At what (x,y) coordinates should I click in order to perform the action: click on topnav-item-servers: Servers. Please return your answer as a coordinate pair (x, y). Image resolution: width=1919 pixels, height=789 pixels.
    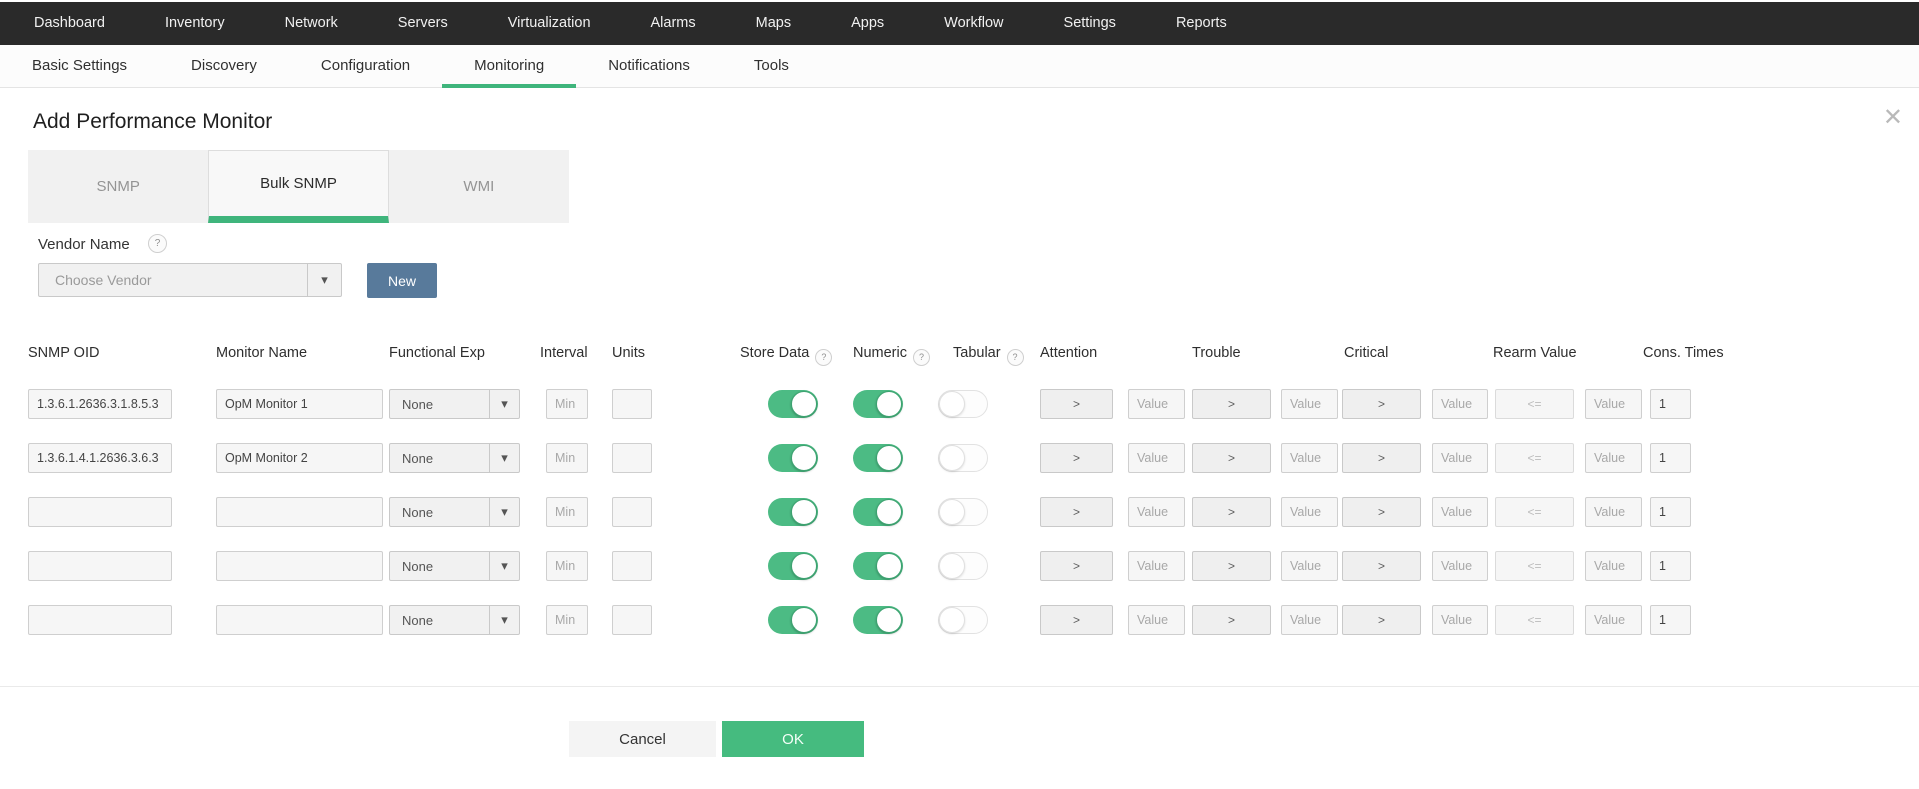
    Looking at the image, I should click on (423, 23).